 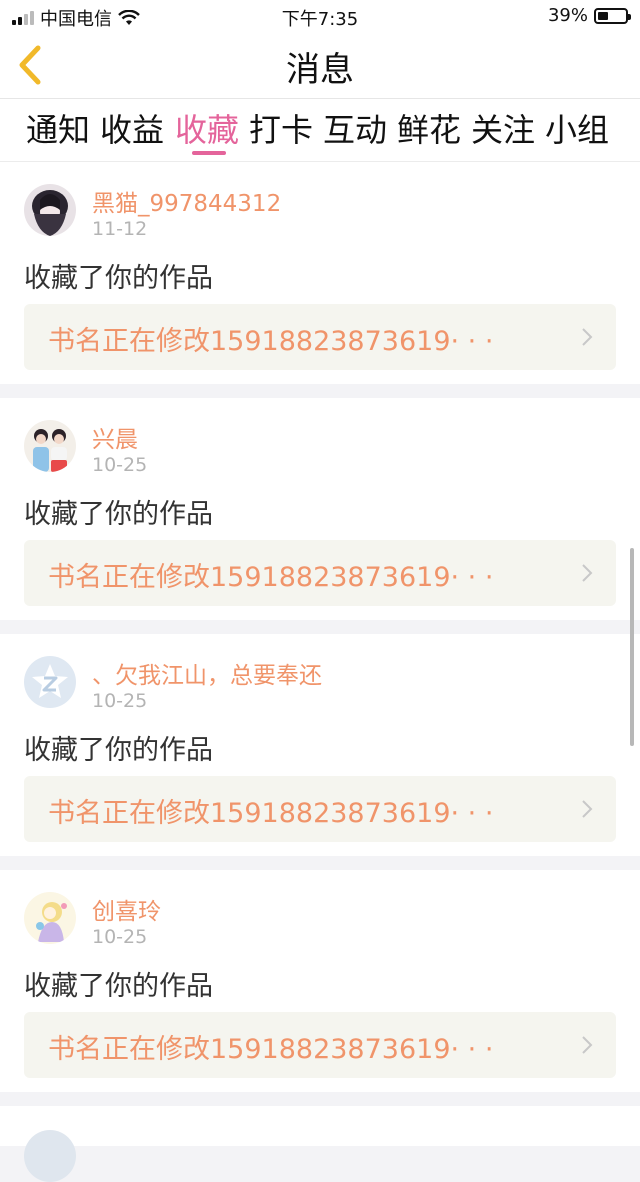 I want to click on cartoon-avatar-icon, so click(x=50, y=918).